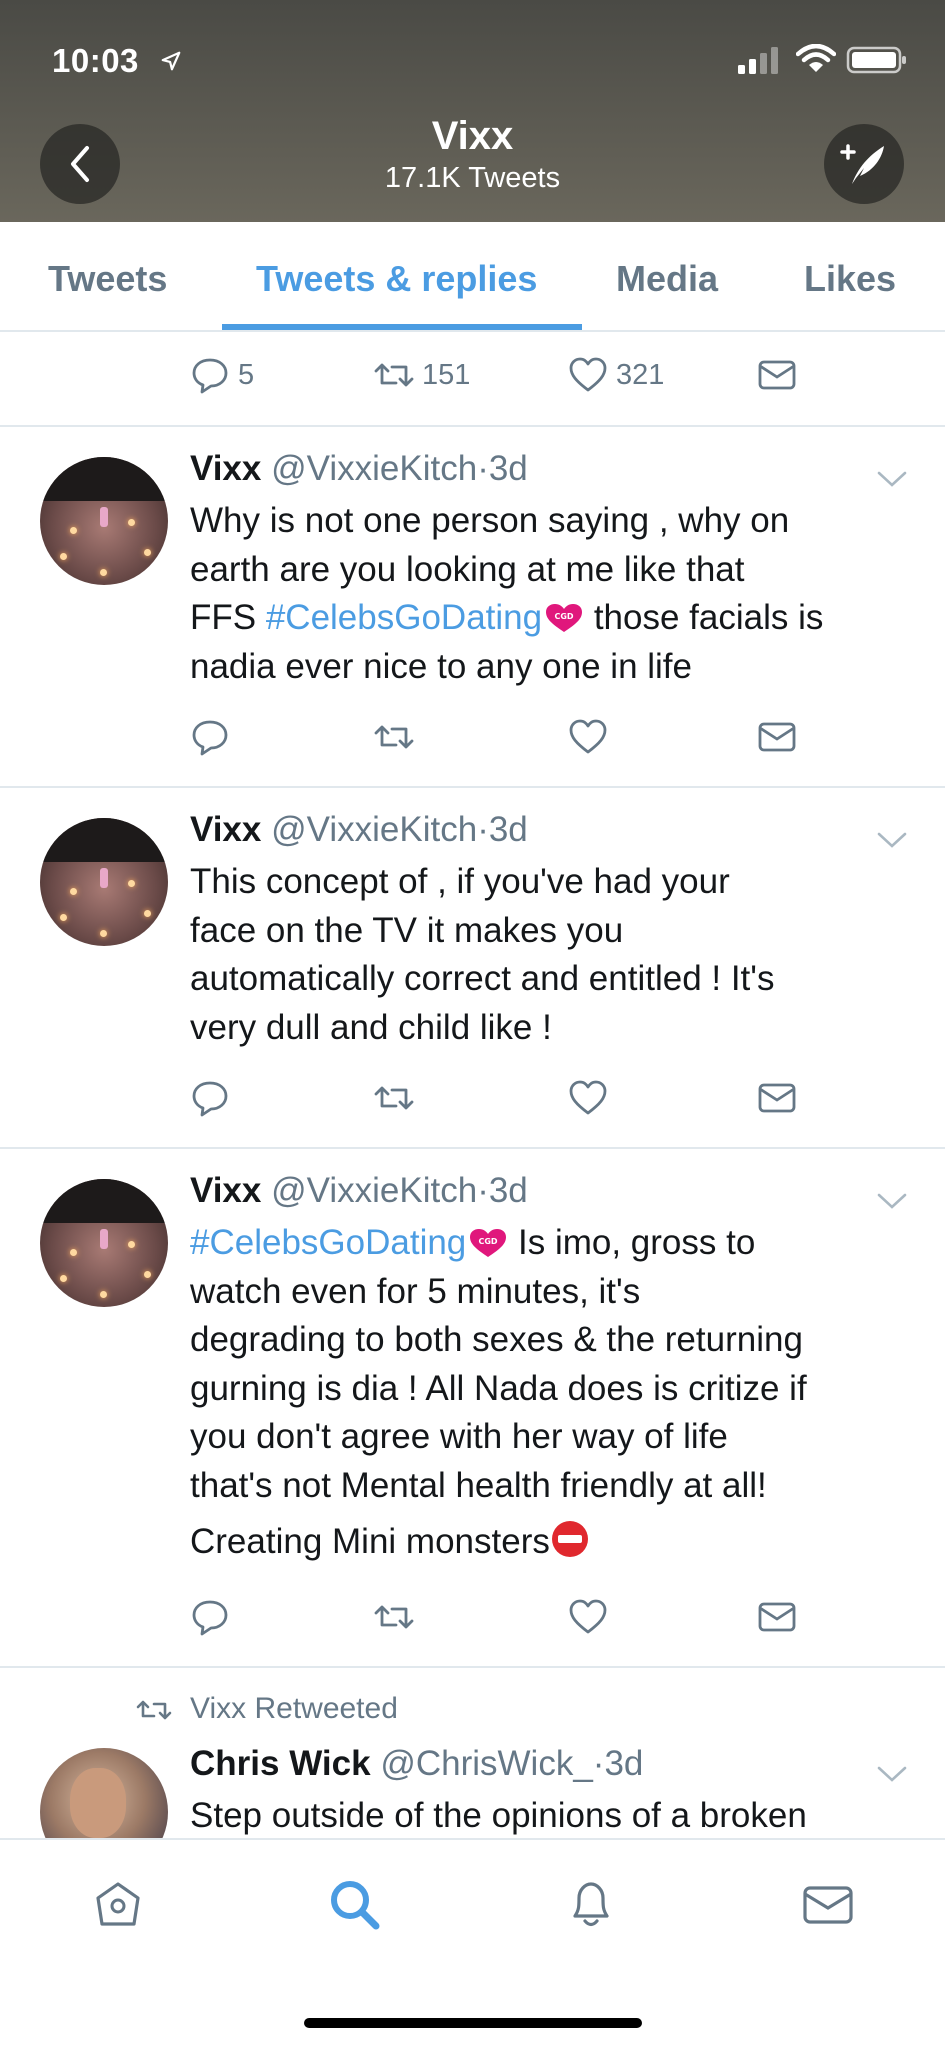  Describe the element at coordinates (467, 569) in the screenshot. I see `tweet-line: earth are you looking at me like that` at that location.